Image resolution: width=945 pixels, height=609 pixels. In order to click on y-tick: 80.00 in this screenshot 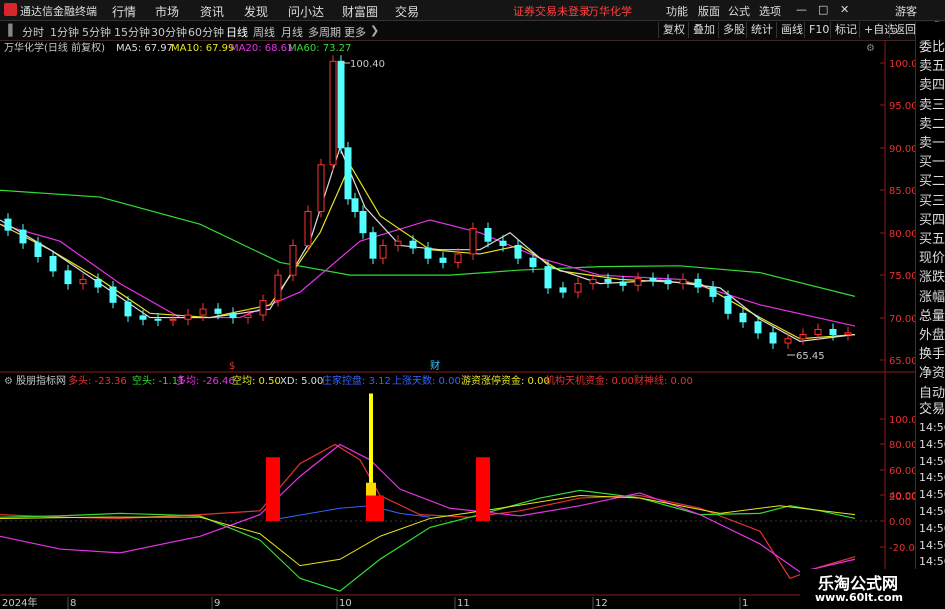, I will do `click(903, 234)`.